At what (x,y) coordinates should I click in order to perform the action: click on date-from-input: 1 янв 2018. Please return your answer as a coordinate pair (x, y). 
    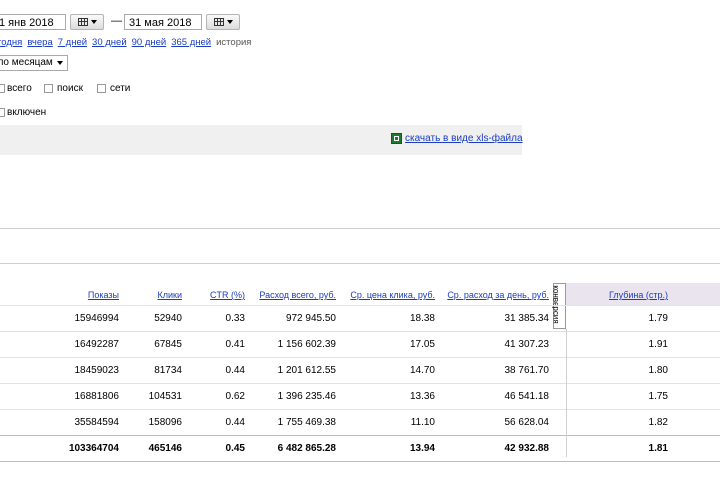
    Looking at the image, I should click on (33, 22).